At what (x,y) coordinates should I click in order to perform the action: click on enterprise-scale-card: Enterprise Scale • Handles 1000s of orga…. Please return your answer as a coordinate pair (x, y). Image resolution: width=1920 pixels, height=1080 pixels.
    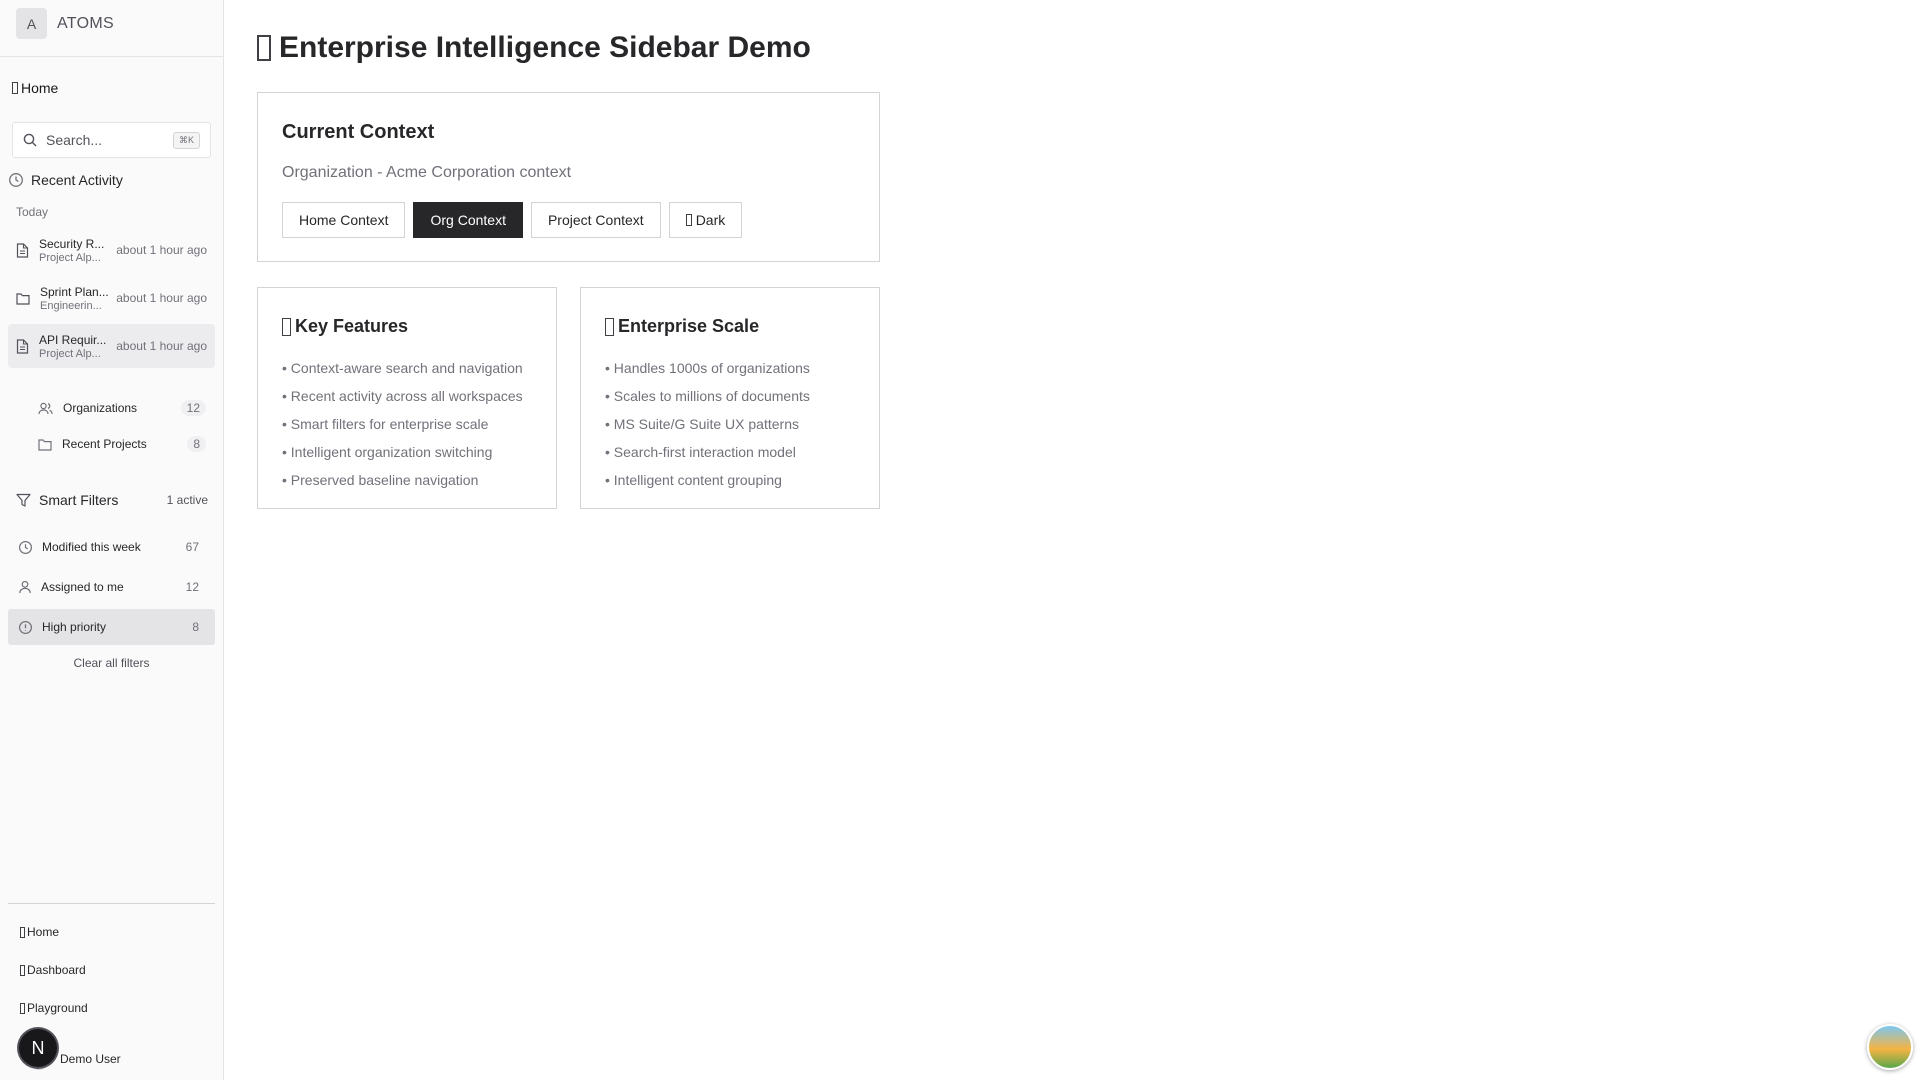
    Looking at the image, I should click on (730, 398).